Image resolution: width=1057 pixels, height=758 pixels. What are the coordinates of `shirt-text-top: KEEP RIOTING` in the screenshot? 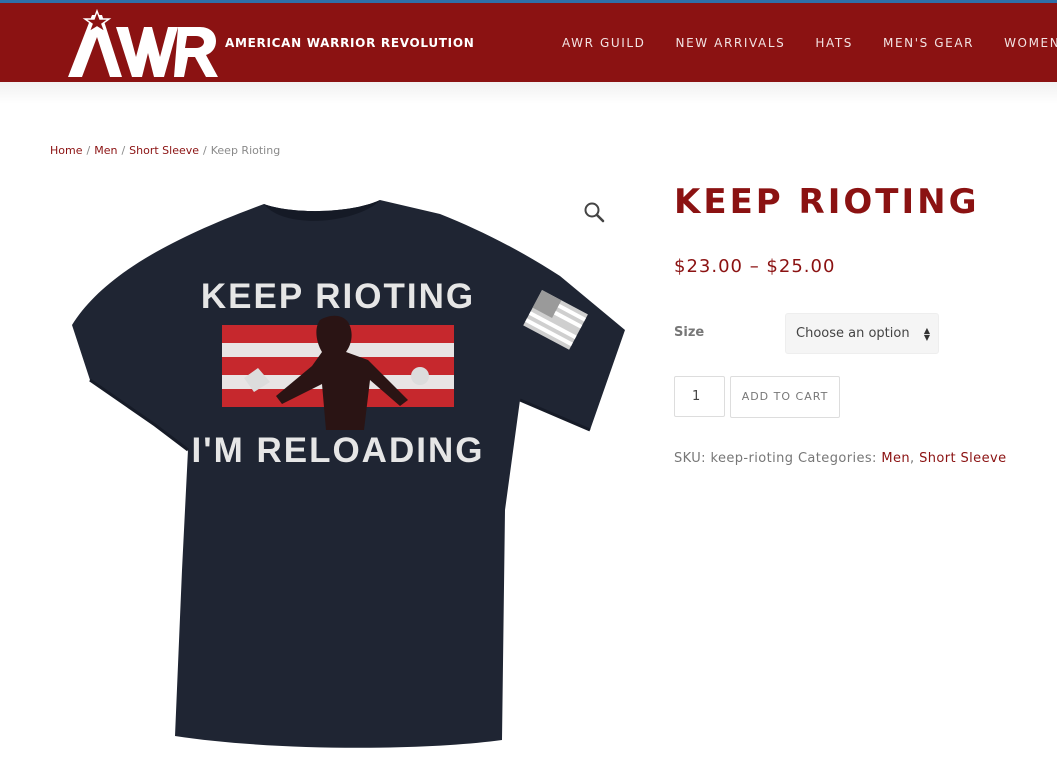 It's located at (338, 296).